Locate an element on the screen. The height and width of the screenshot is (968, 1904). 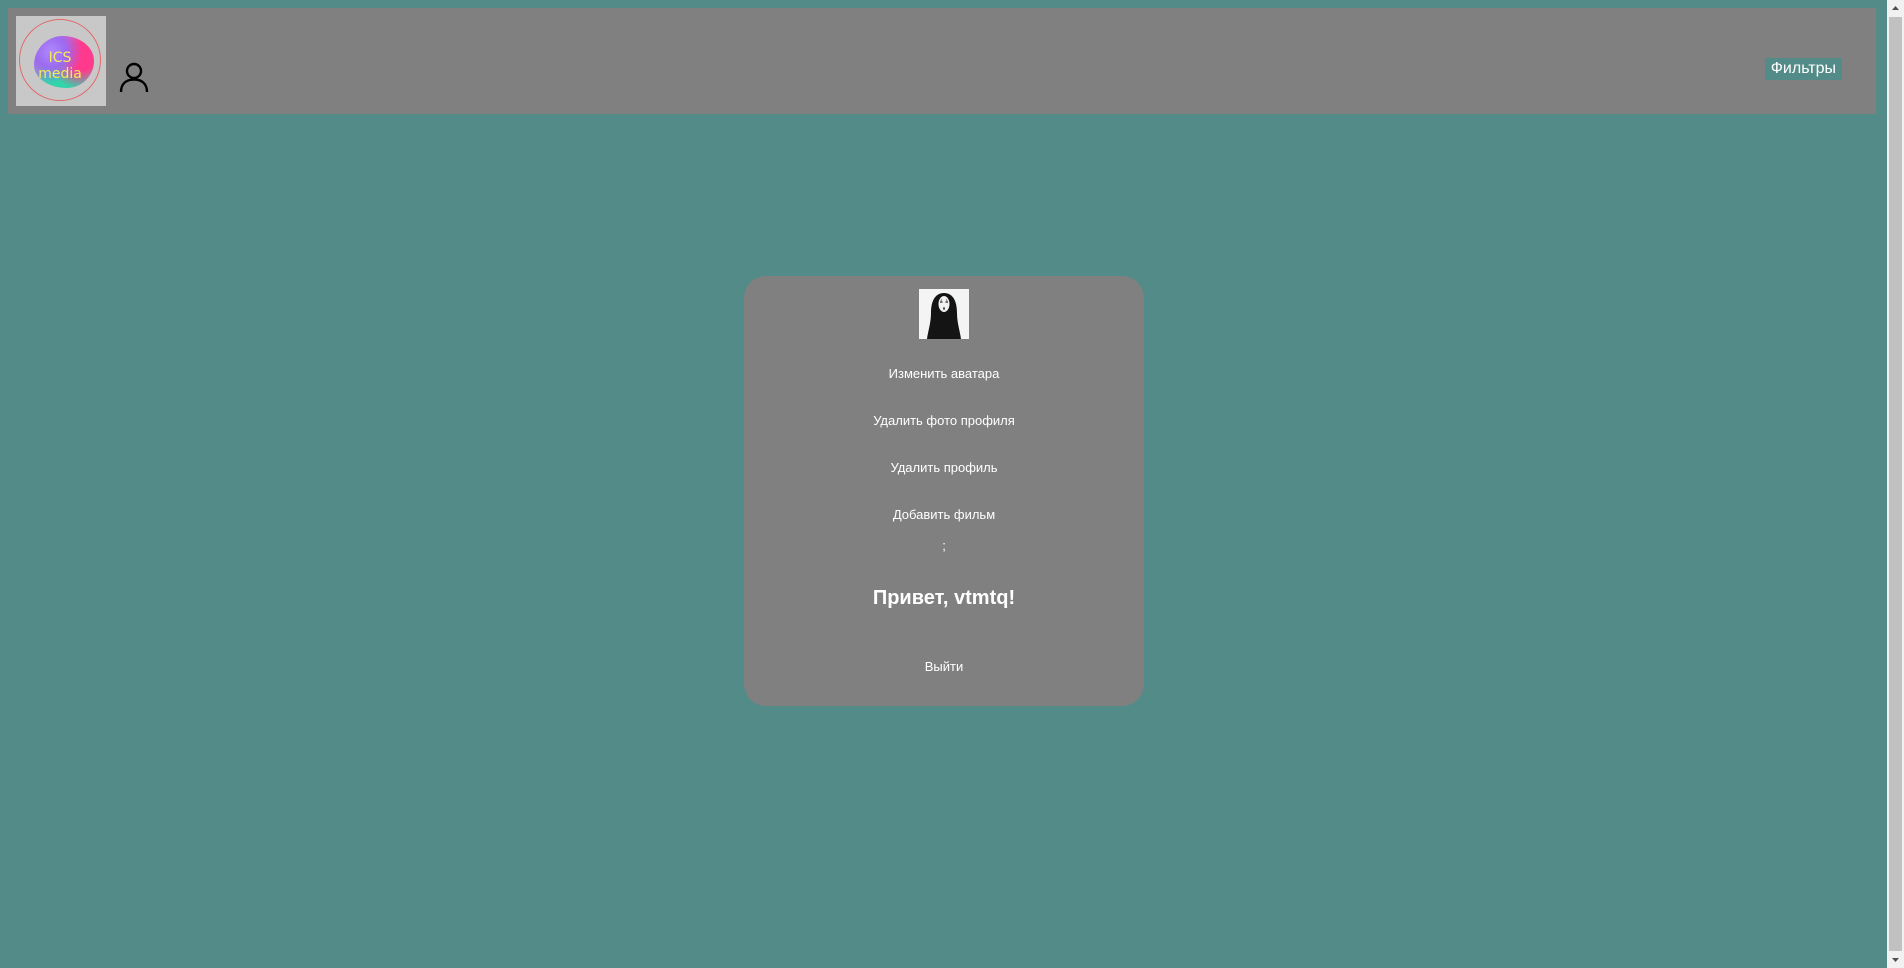
logout-link: Выйти is located at coordinates (944, 666).